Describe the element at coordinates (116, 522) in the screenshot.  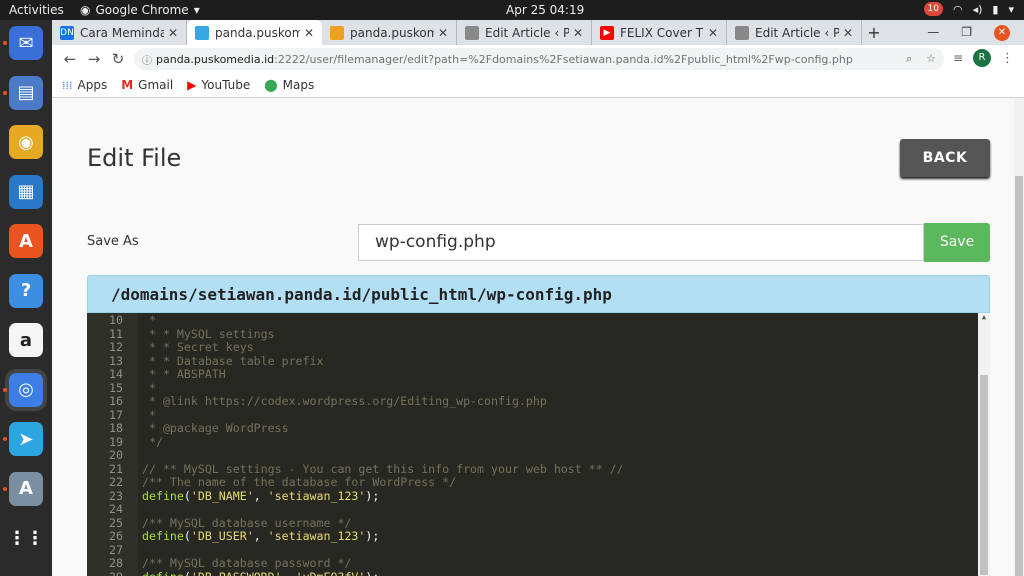
I see `line-number: 25` at that location.